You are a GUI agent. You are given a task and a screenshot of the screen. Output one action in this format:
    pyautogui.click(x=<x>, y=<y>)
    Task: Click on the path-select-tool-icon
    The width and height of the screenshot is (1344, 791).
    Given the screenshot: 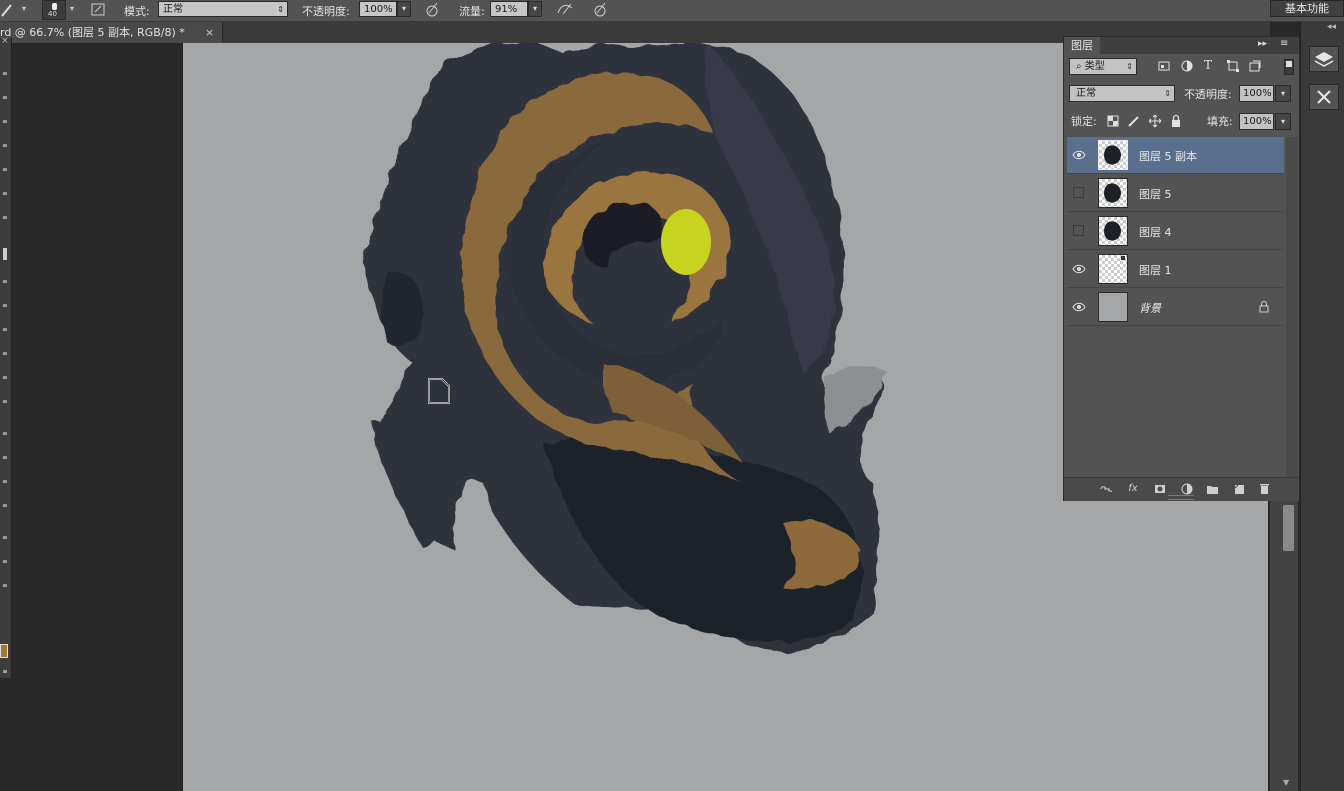 What is the action you would take?
    pyautogui.click(x=5, y=481)
    